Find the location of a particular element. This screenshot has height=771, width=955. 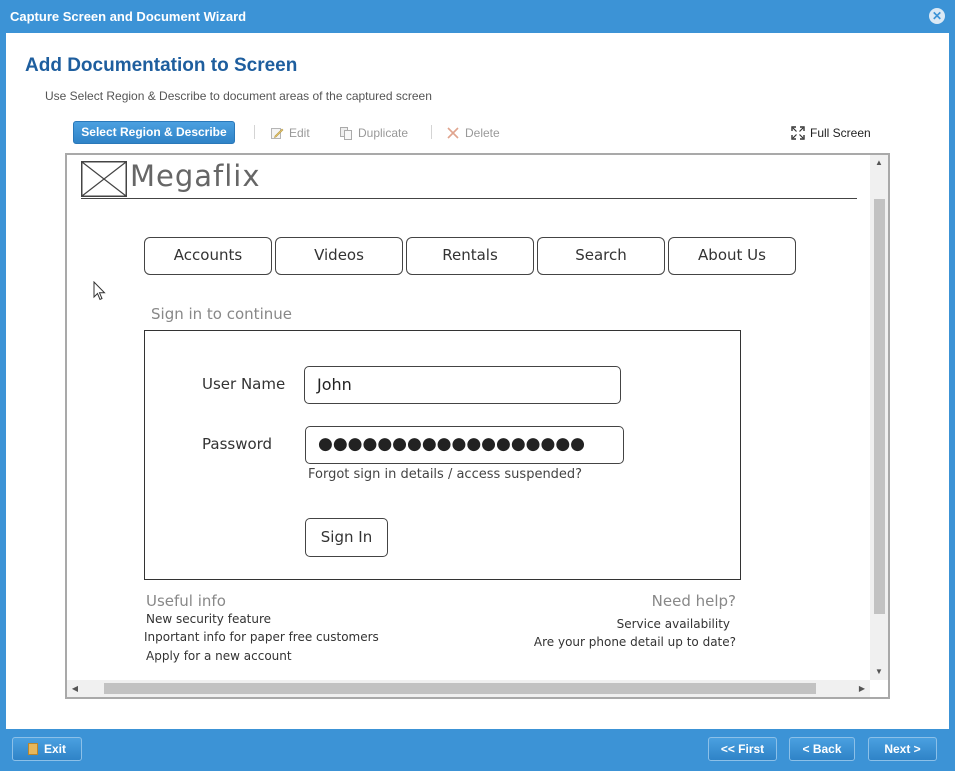

password-field: ●●●●●●●●●●●●●●●●●● is located at coordinates (464, 445).